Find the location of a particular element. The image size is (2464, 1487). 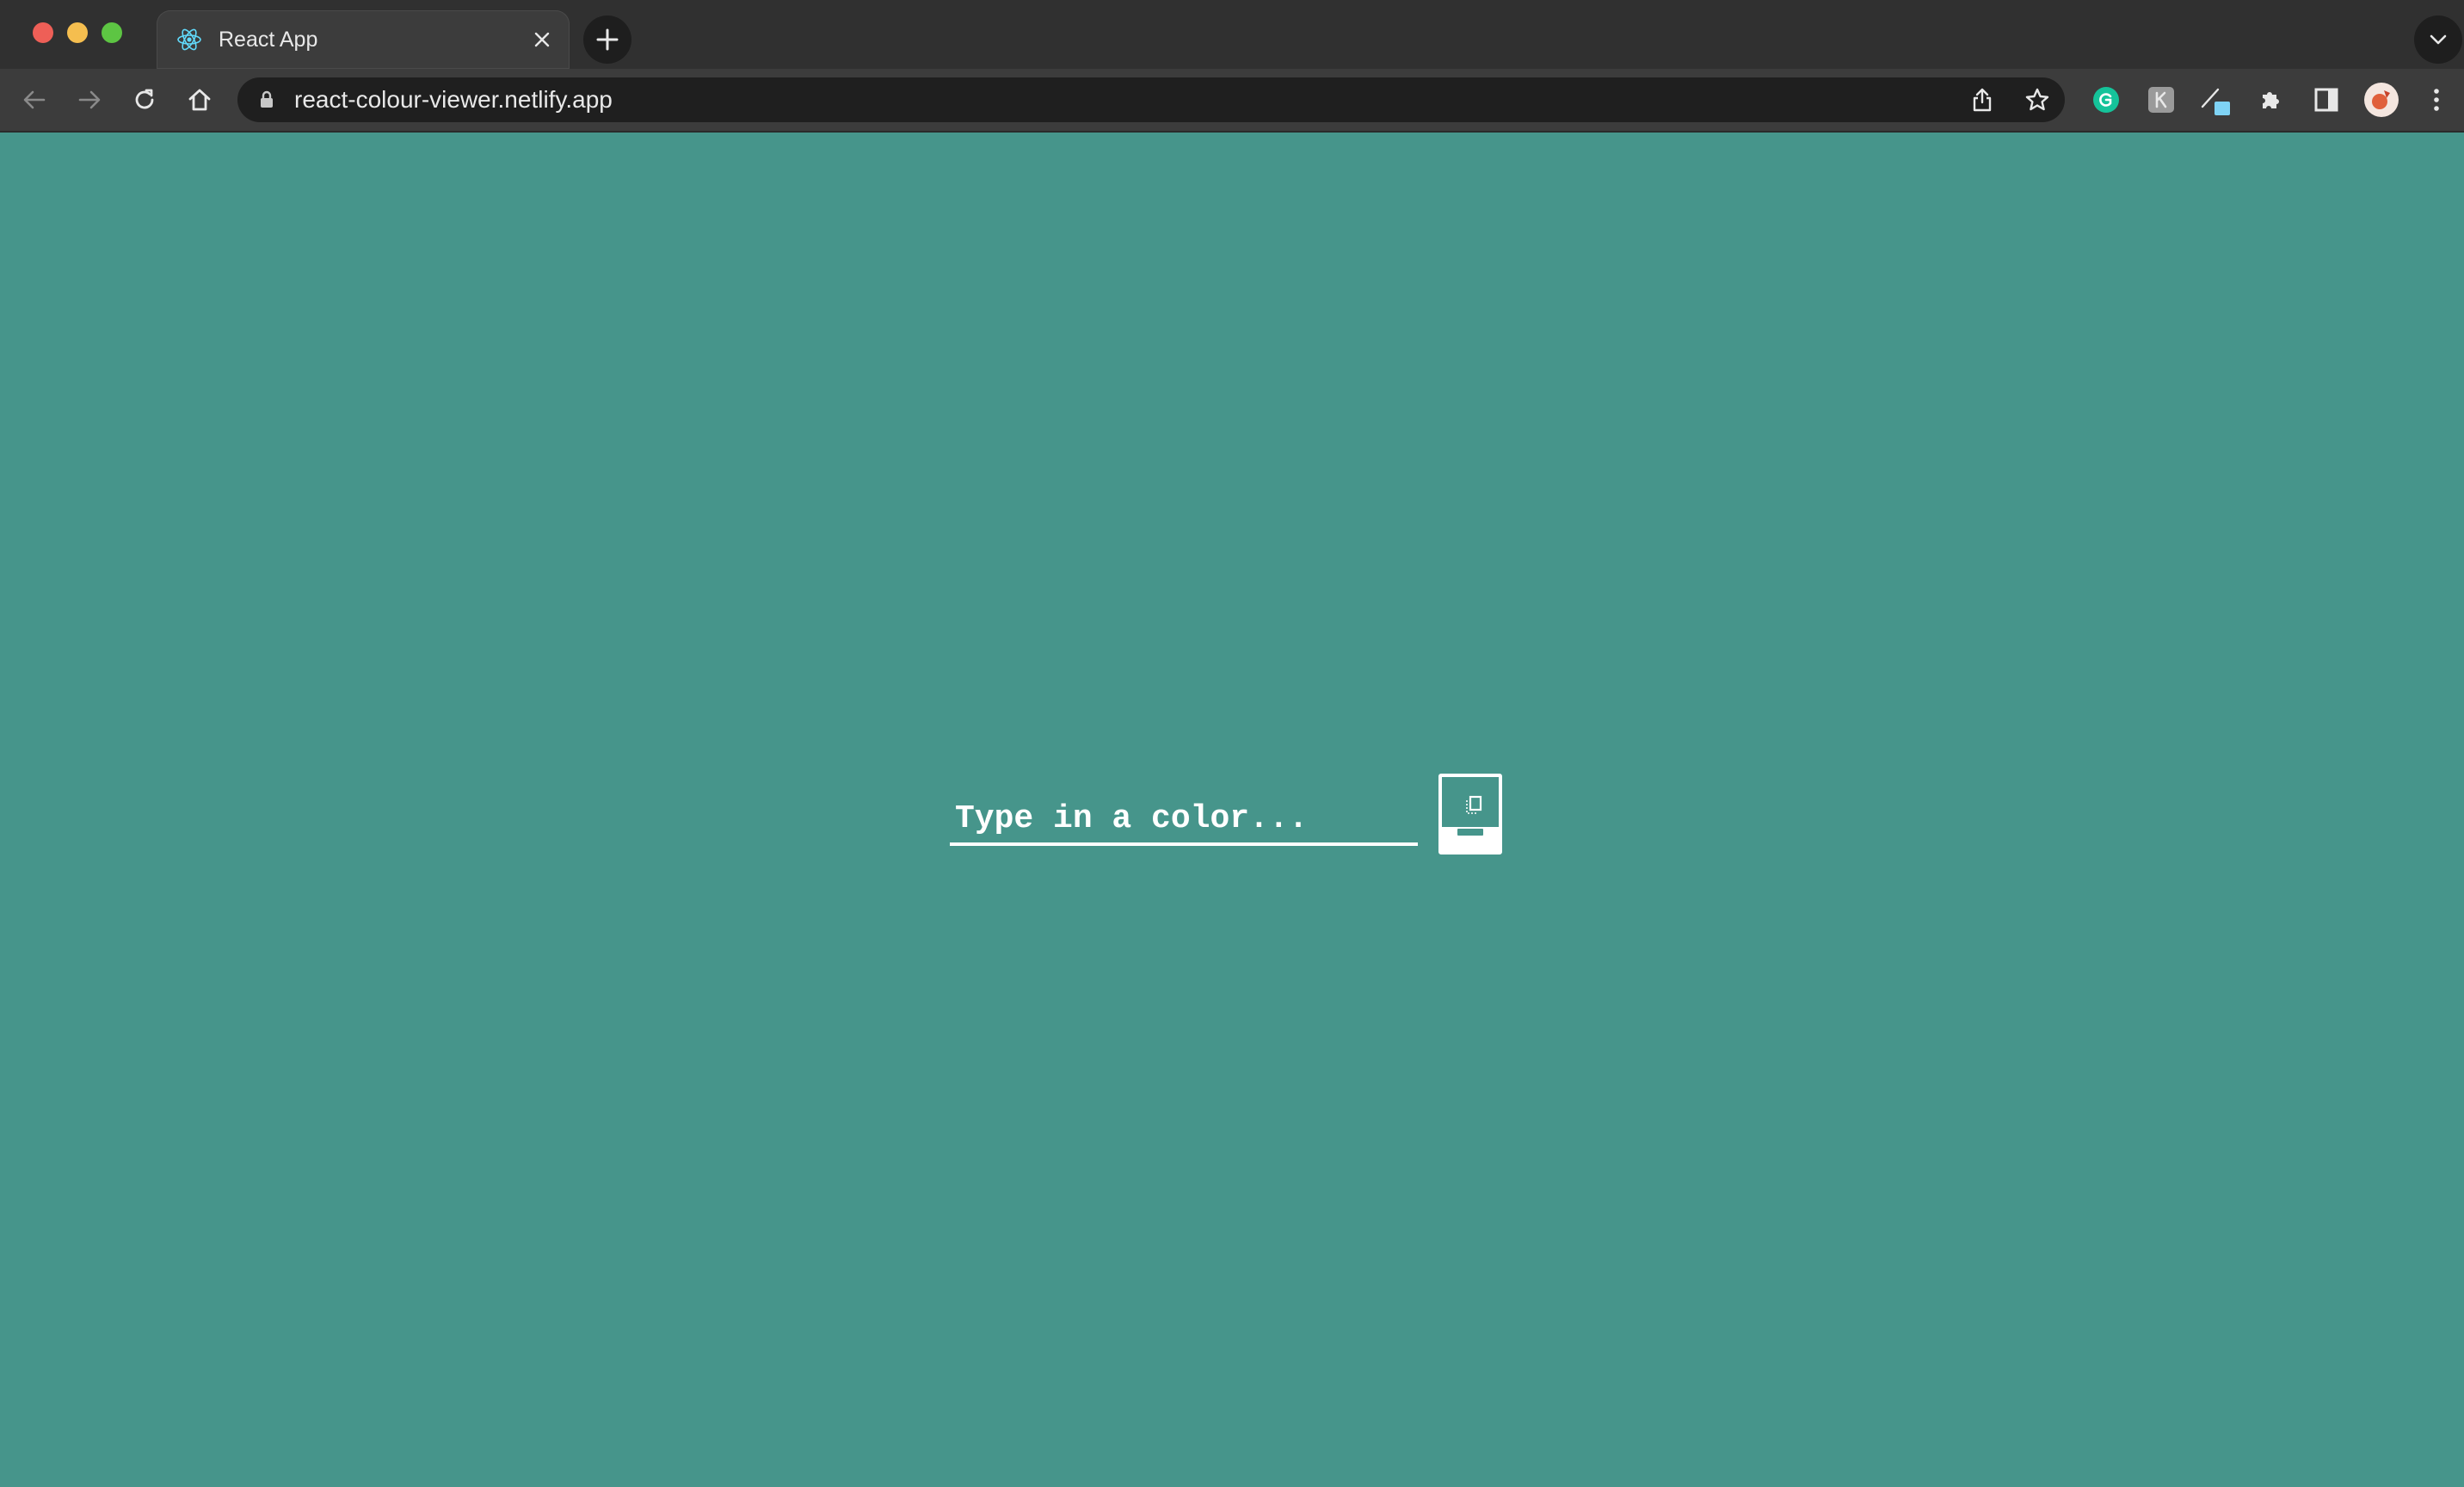

home-button is located at coordinates (199, 99).